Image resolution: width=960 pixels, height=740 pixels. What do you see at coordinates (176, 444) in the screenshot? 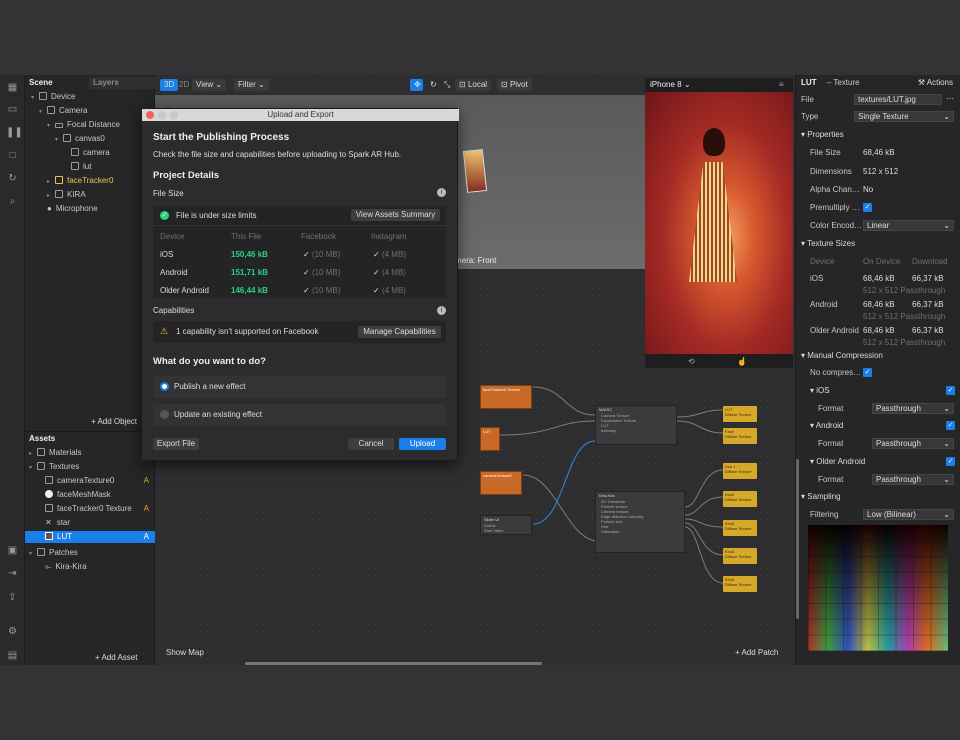
I see `export-file-button: Export File` at bounding box center [176, 444].